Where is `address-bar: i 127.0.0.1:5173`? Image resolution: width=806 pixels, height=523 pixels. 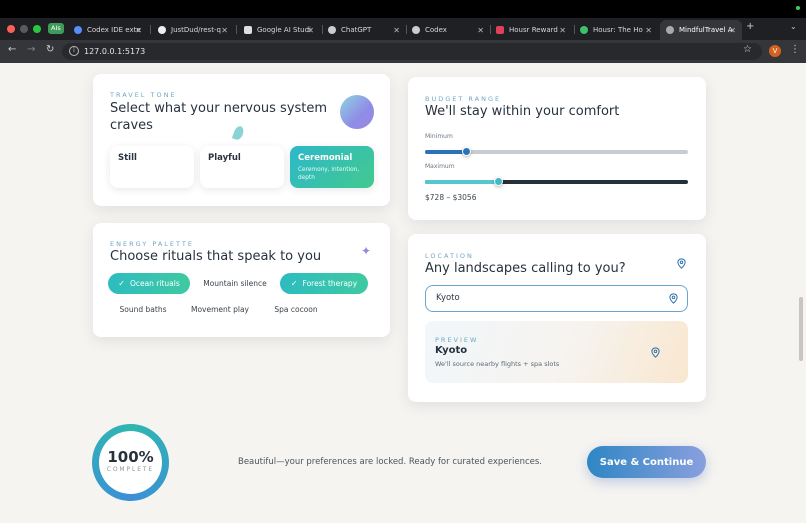
address-bar: i 127.0.0.1:5173 is located at coordinates (412, 51).